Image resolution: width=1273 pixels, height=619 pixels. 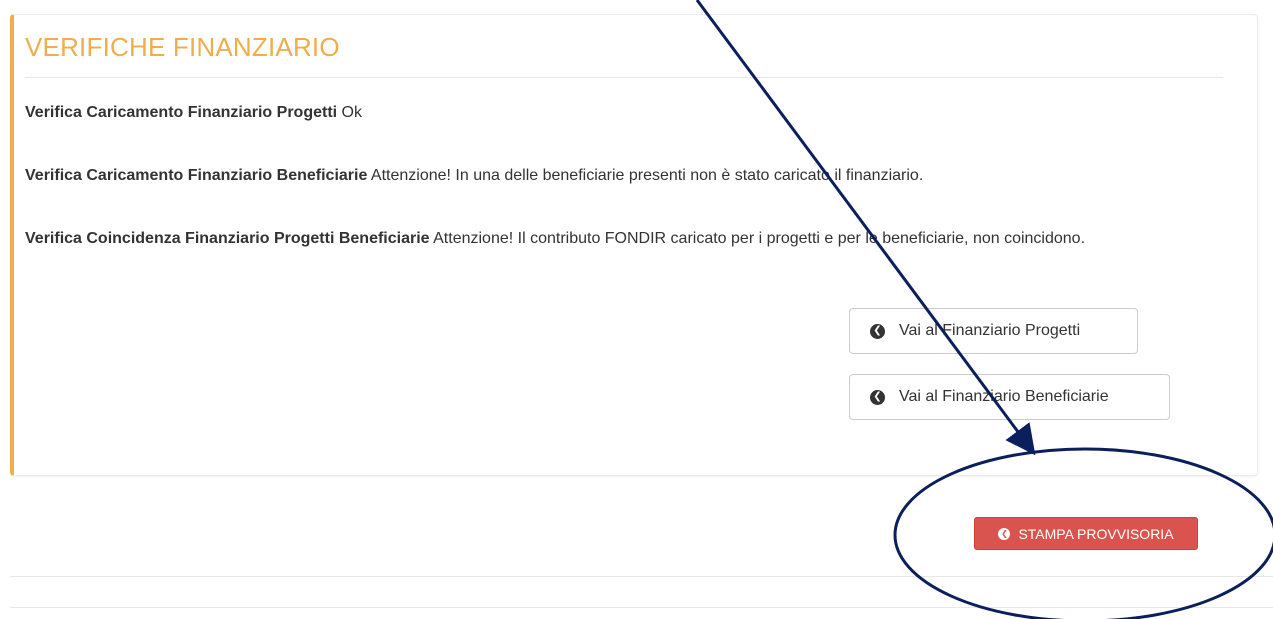 I want to click on stampa-provvisoria-button: ❮ STAMPA PROVVISORIA, so click(x=1086, y=533).